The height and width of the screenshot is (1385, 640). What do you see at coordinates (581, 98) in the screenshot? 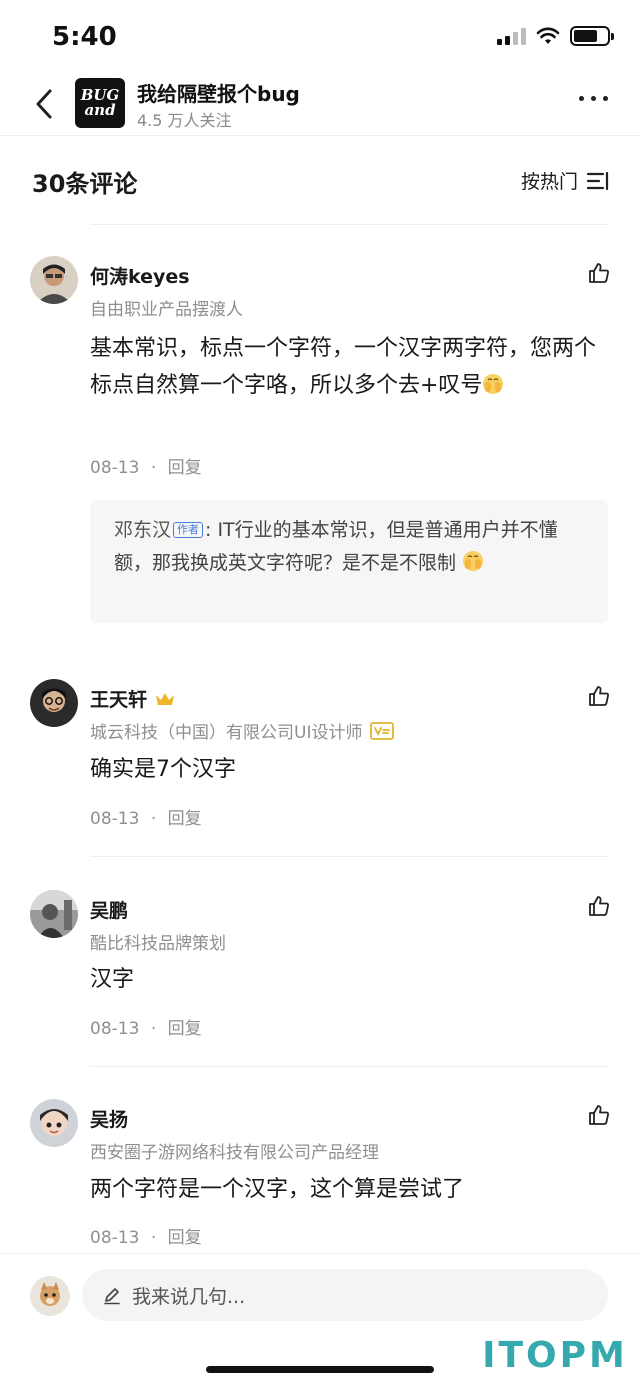
I see `more-dots-icon` at bounding box center [581, 98].